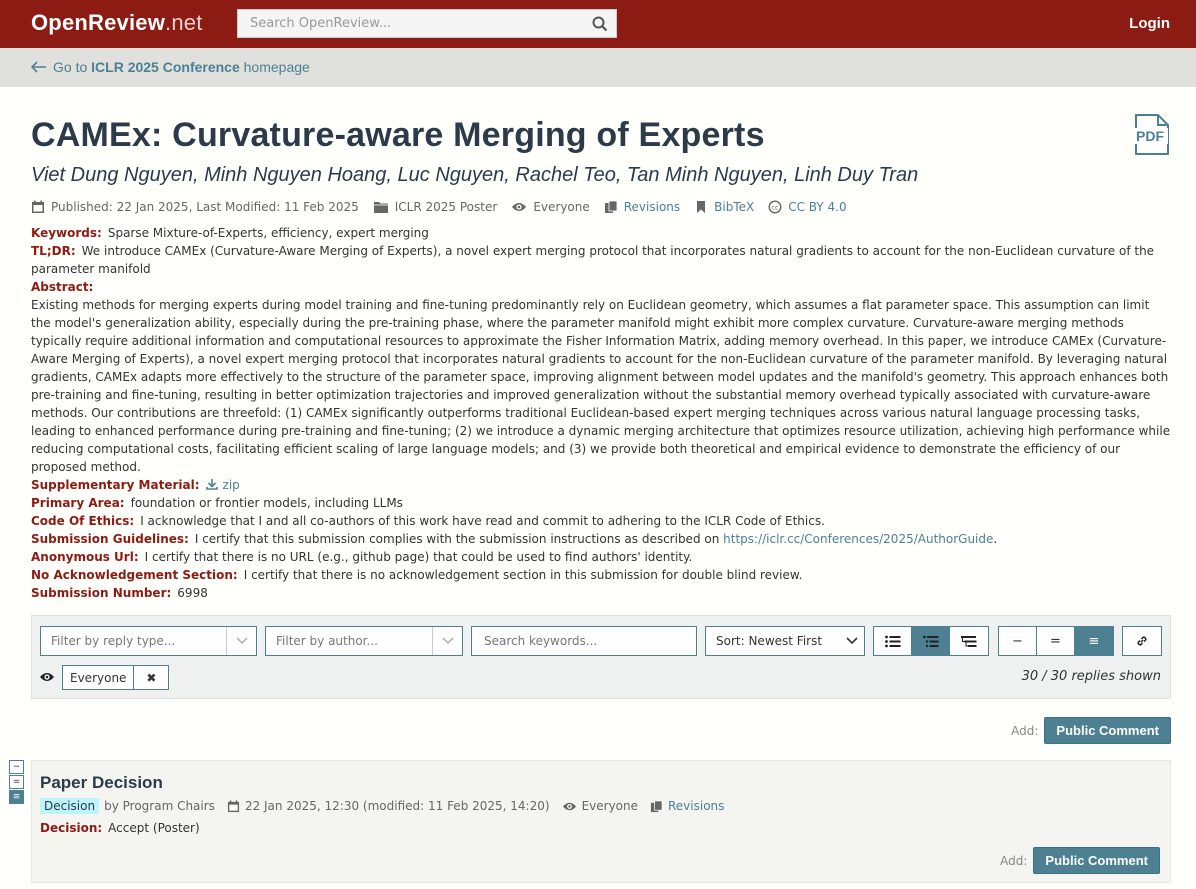  I want to click on top-nav: OpenReview.net Login, so click(598, 24).